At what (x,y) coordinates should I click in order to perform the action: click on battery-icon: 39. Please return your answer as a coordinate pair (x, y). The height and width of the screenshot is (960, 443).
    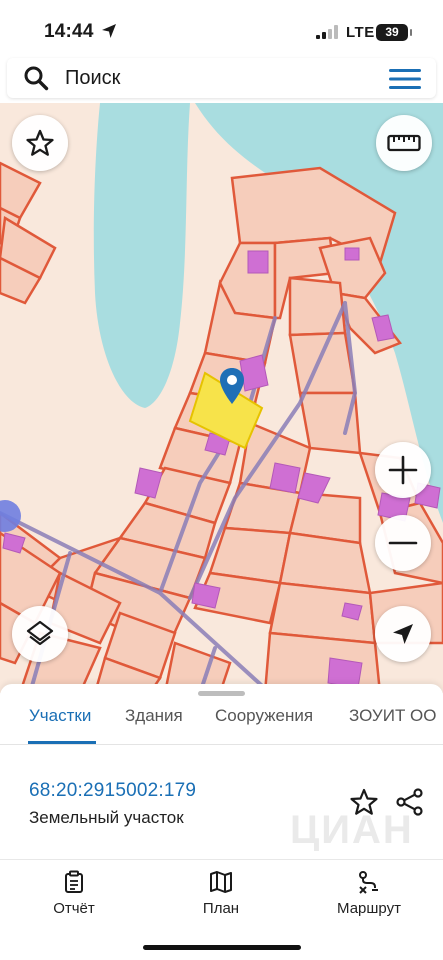
    Looking at the image, I should click on (394, 32).